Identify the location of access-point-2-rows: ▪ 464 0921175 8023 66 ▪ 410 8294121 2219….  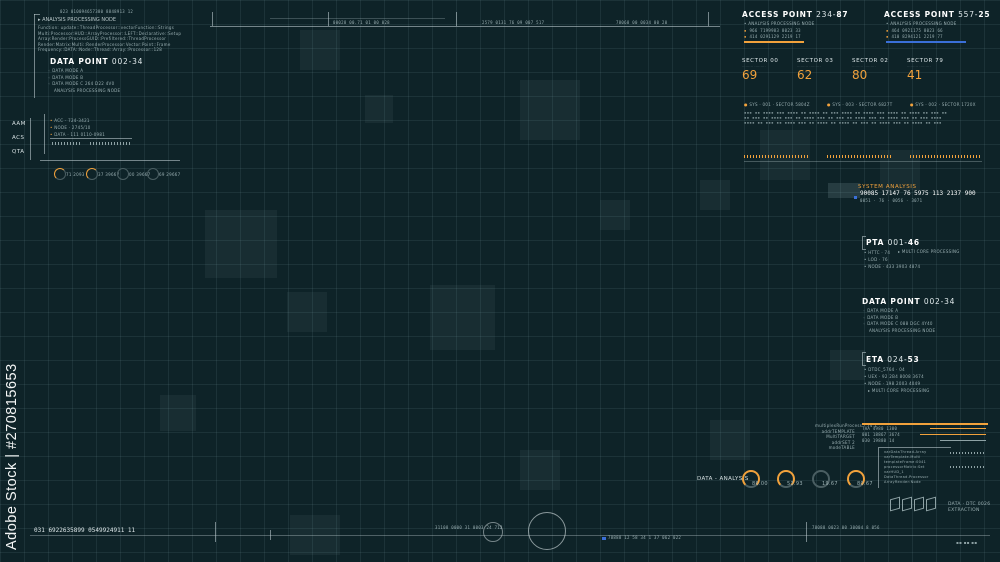
(914, 33).